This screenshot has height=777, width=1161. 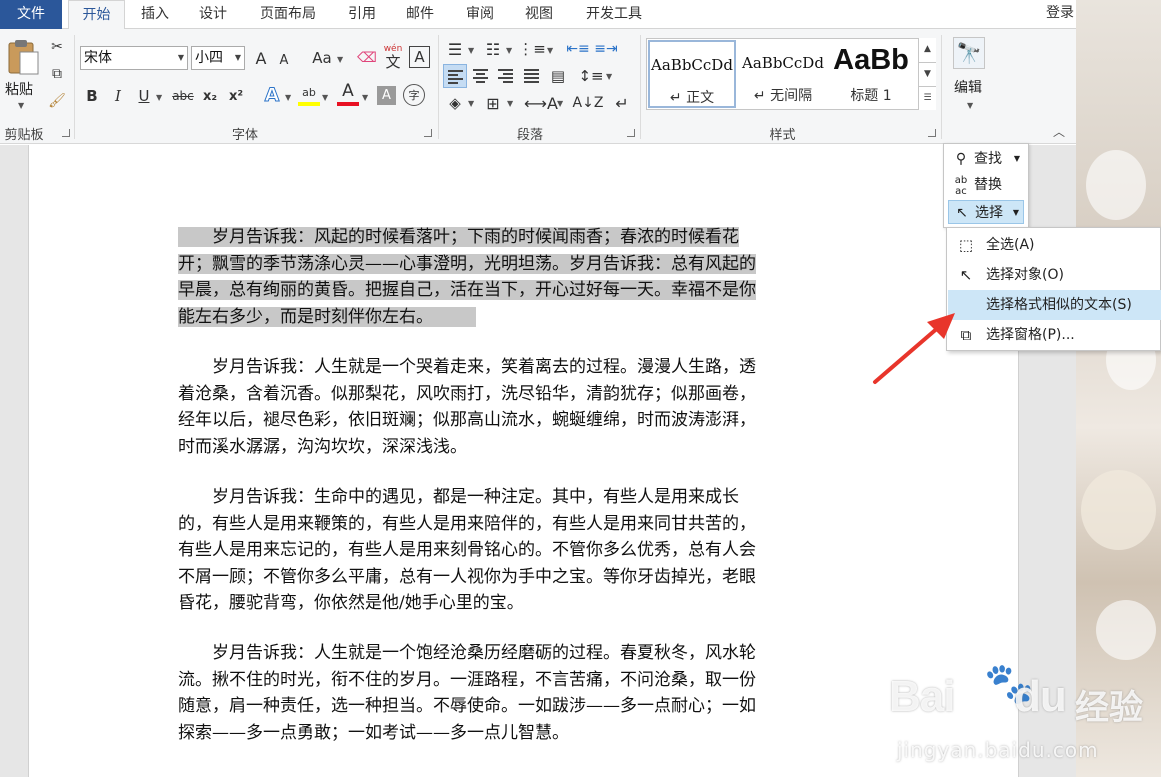 I want to click on change-case-icon: Aa, so click(x=322, y=58).